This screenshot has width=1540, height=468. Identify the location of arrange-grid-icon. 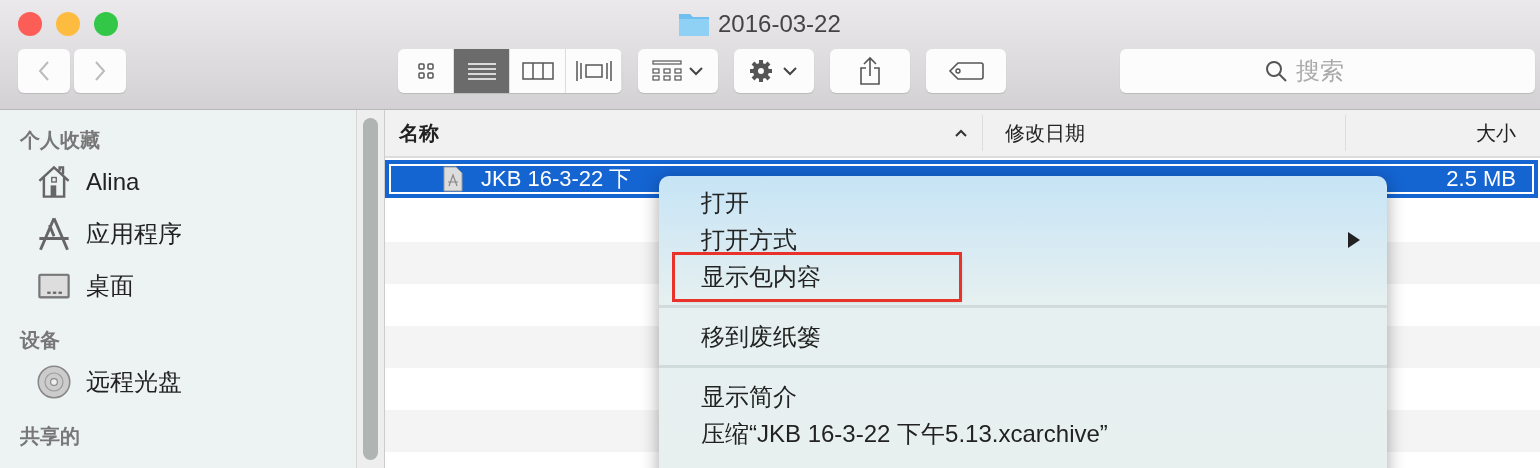
(678, 71).